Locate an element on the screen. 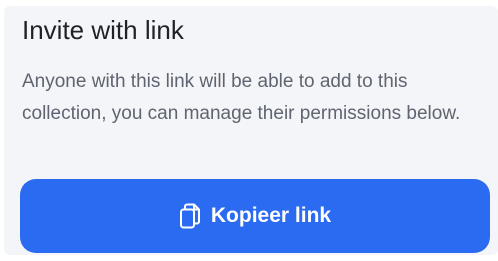 This screenshot has height=261, width=498. invite-title: Invite with link is located at coordinates (103, 30).